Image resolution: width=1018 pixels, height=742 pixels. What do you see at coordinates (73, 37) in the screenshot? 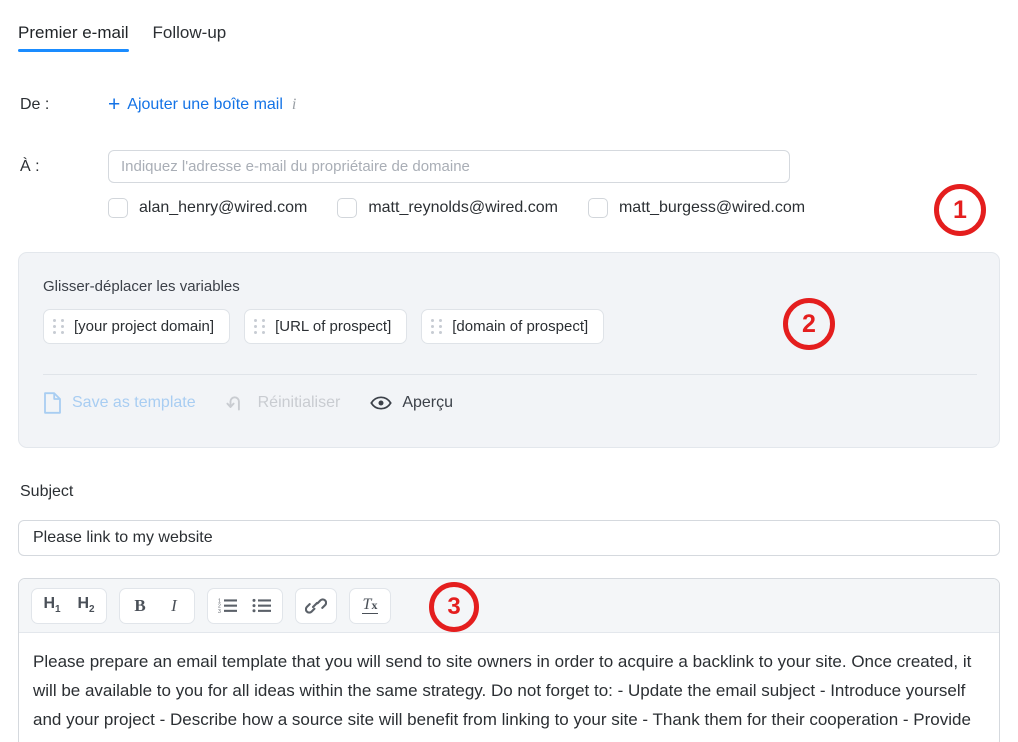
I see `tab-premier-email: Premier e-mail` at bounding box center [73, 37].